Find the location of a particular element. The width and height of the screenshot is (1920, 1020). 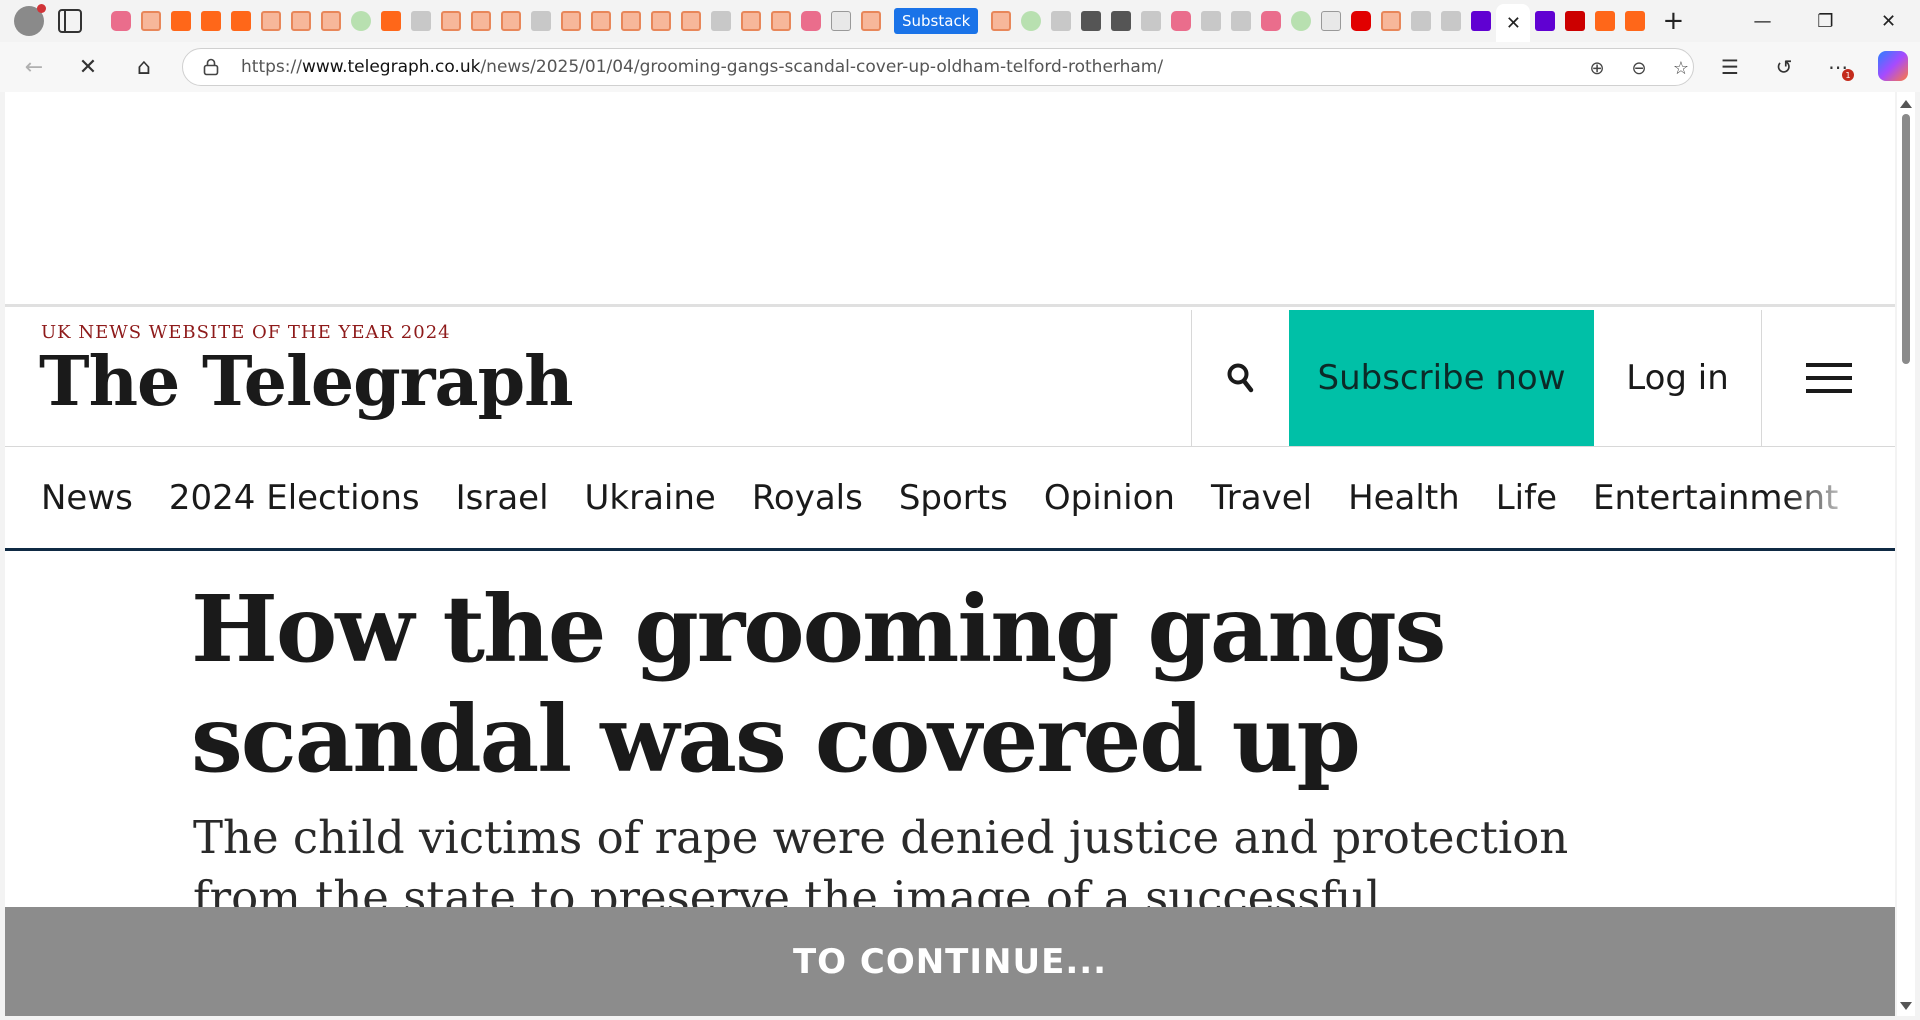

scroll-up-icon is located at coordinates (1906, 104).